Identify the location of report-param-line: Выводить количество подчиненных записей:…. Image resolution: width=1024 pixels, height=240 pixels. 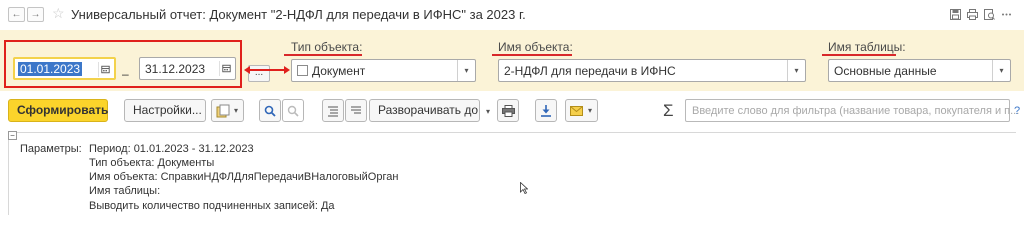
(212, 206).